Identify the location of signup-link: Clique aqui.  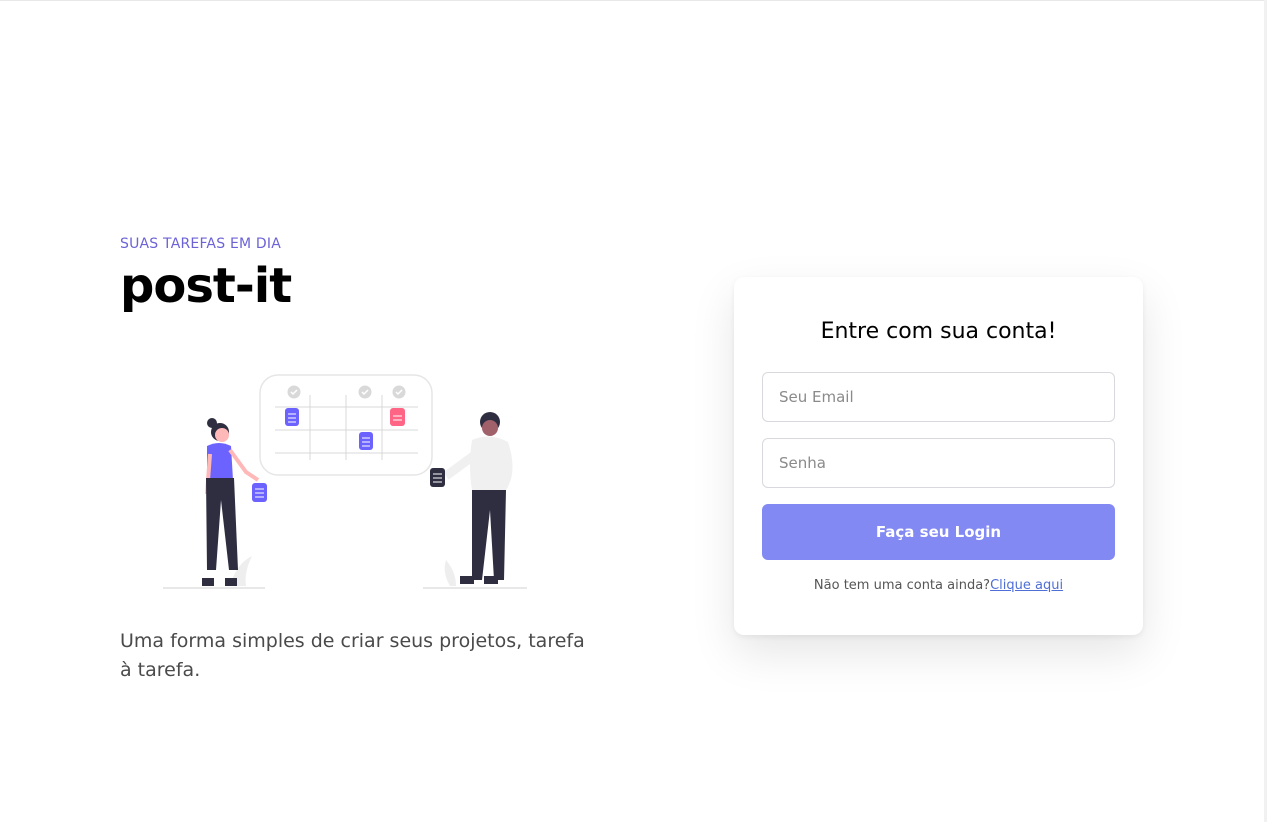
(1026, 585).